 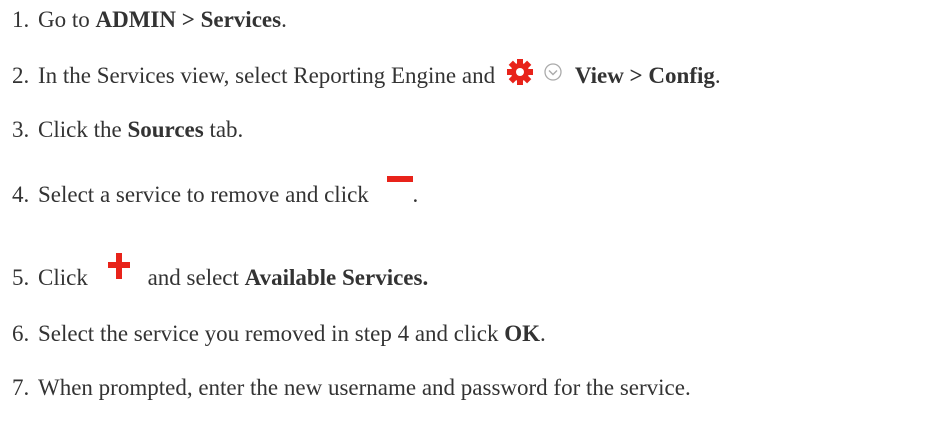 What do you see at coordinates (21, 333) in the screenshot?
I see `step-number: 6.` at bounding box center [21, 333].